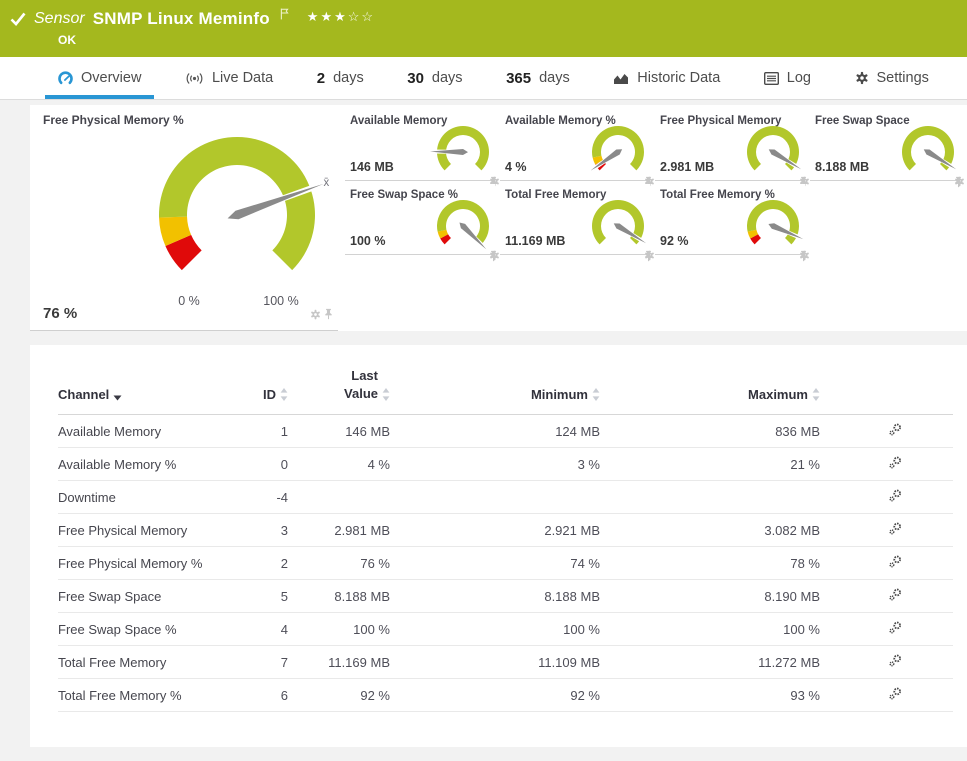 The height and width of the screenshot is (761, 967). What do you see at coordinates (242, 78) in the screenshot?
I see `tab-label: Live Data` at bounding box center [242, 78].